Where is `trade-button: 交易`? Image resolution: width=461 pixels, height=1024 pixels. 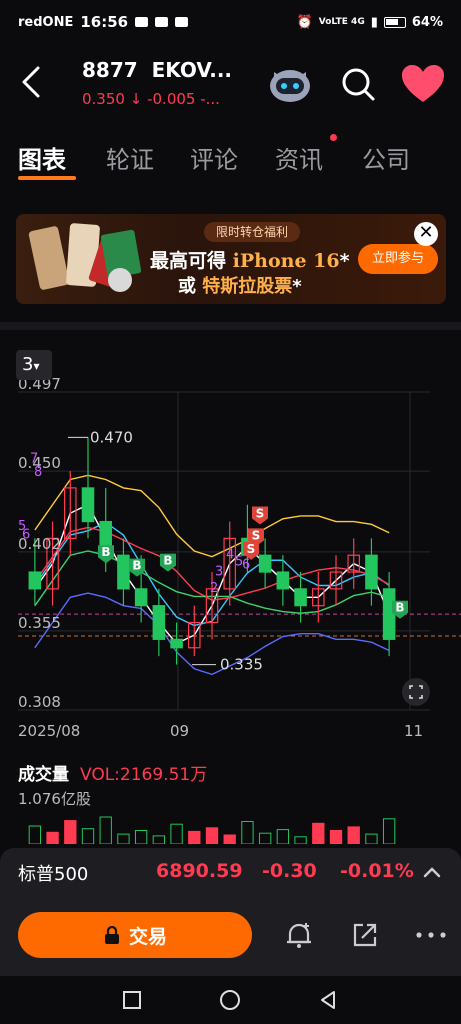 trade-button: 交易 is located at coordinates (135, 935).